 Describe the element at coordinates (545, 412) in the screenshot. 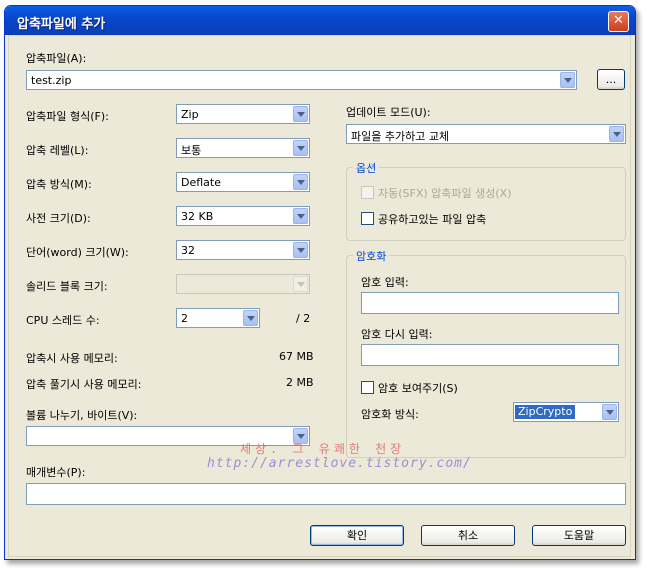

I see `encryption-method-value: ZipCrypto` at that location.